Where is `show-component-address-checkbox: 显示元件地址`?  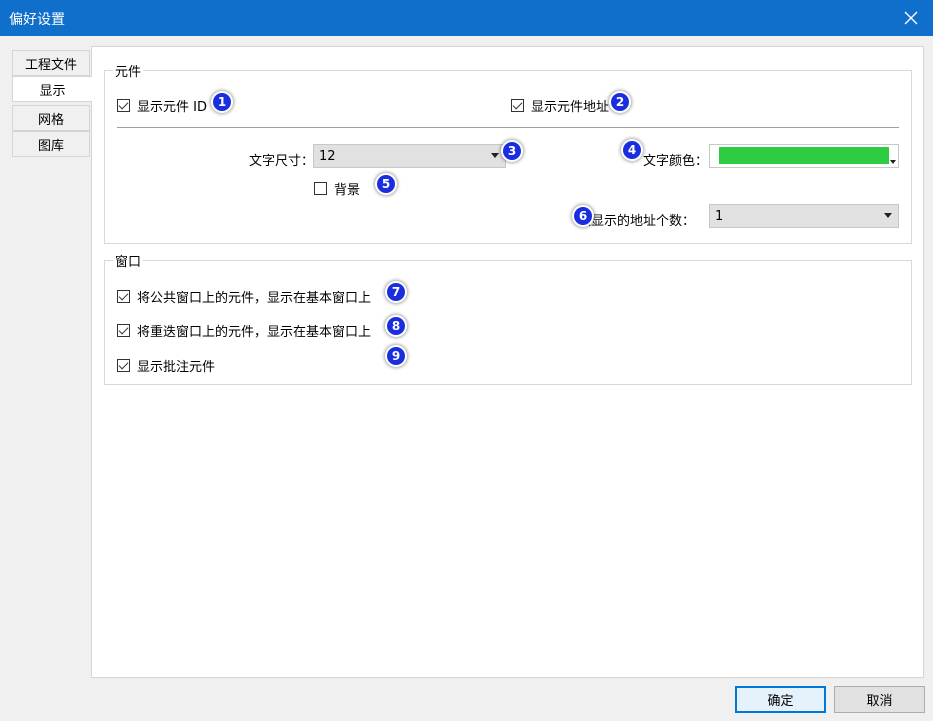 show-component-address-checkbox: 显示元件地址 is located at coordinates (560, 105).